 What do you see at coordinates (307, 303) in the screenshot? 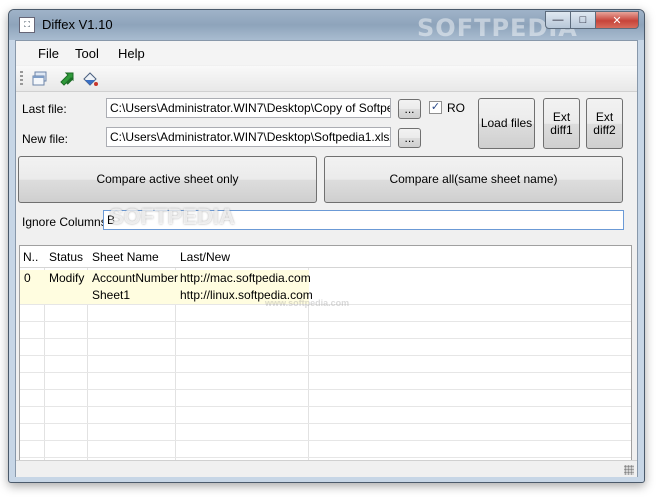
I see `grid-watermark: www.softpedia.com` at bounding box center [307, 303].